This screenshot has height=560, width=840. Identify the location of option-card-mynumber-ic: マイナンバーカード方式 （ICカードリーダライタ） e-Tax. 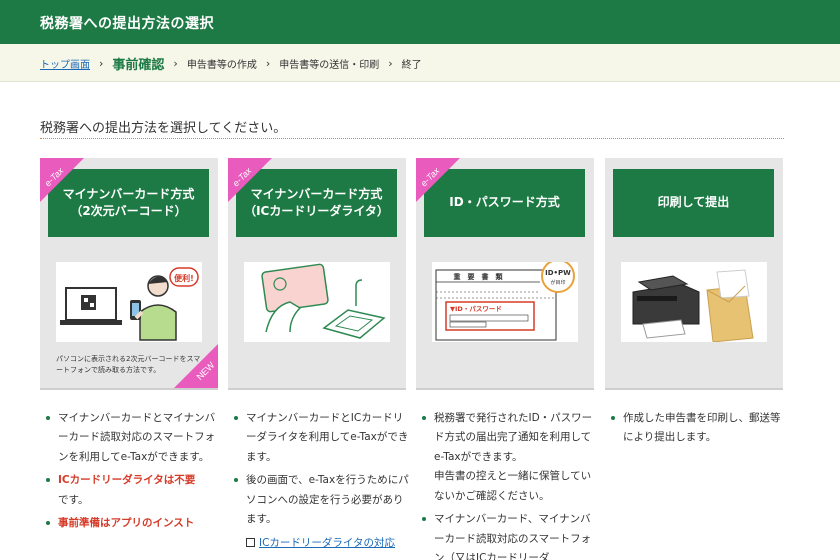
(317, 274).